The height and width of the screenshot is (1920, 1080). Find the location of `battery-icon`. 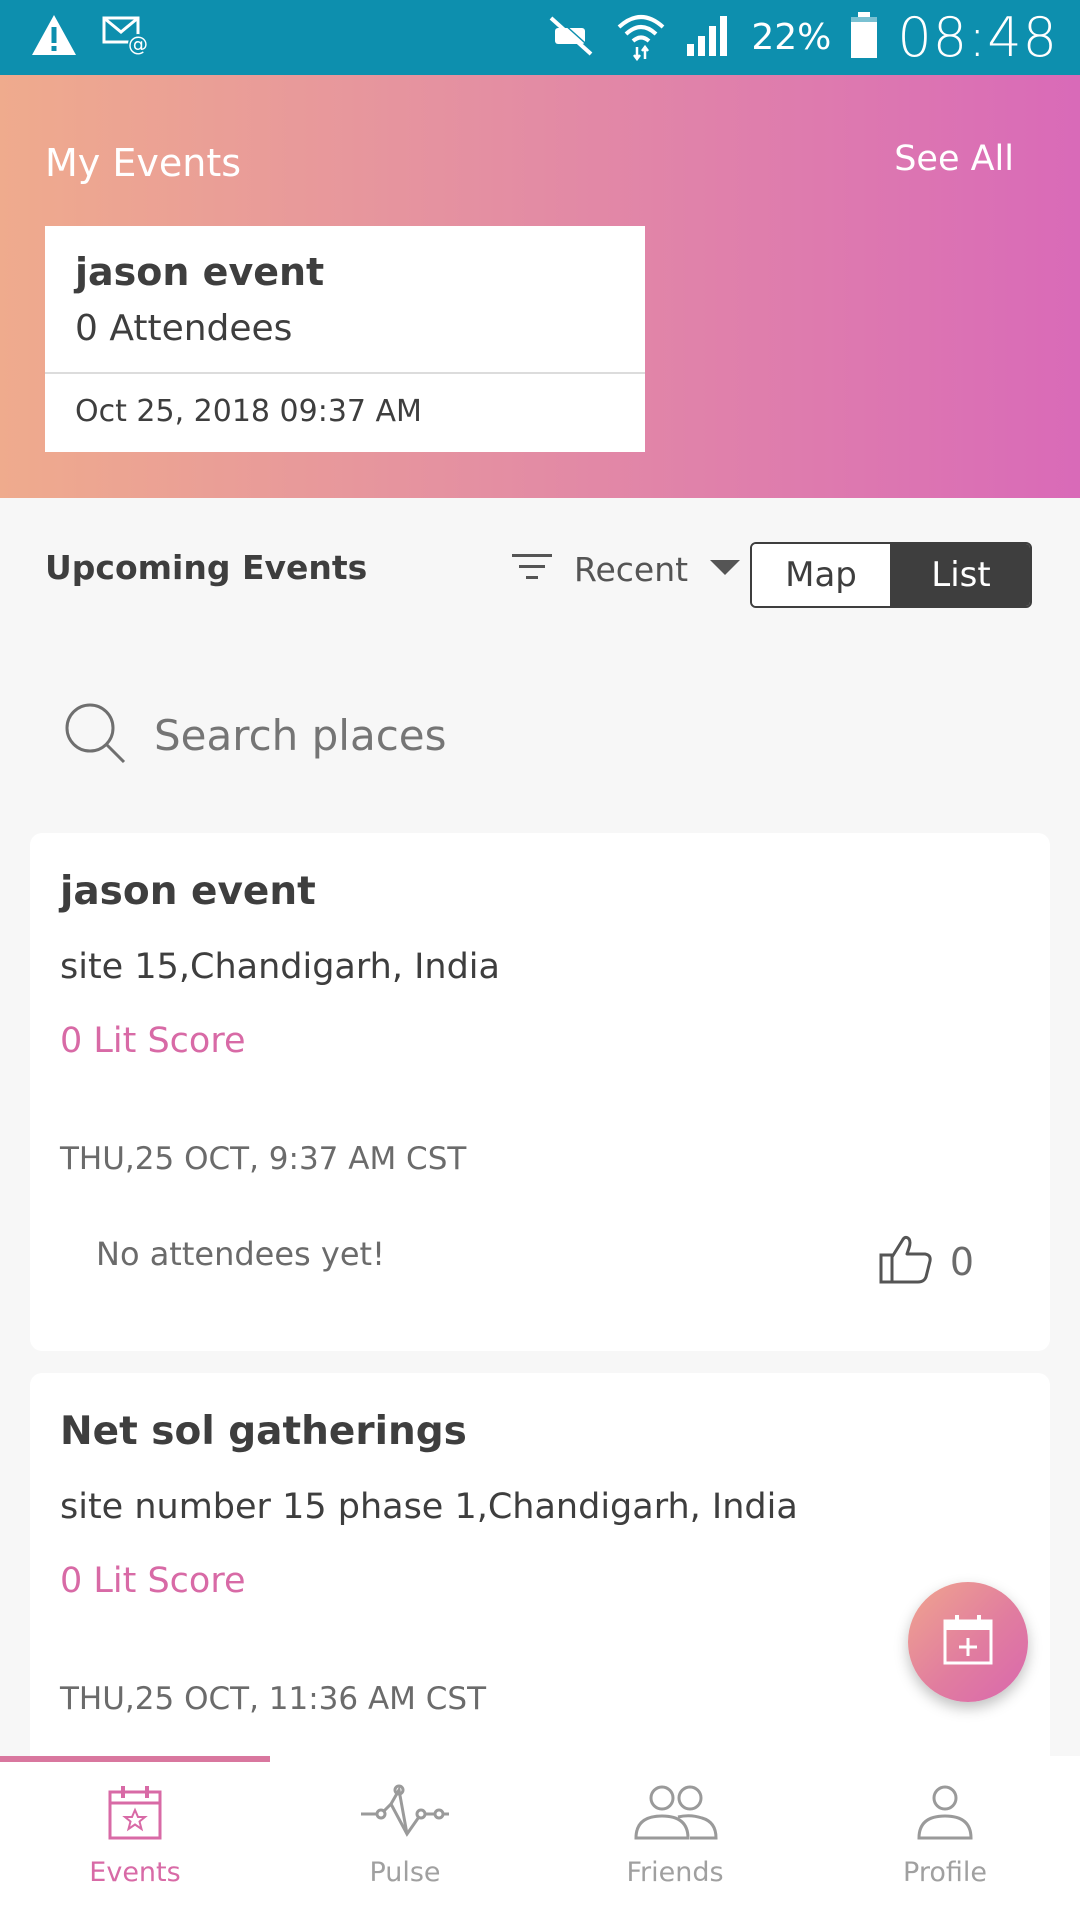

battery-icon is located at coordinates (864, 37).